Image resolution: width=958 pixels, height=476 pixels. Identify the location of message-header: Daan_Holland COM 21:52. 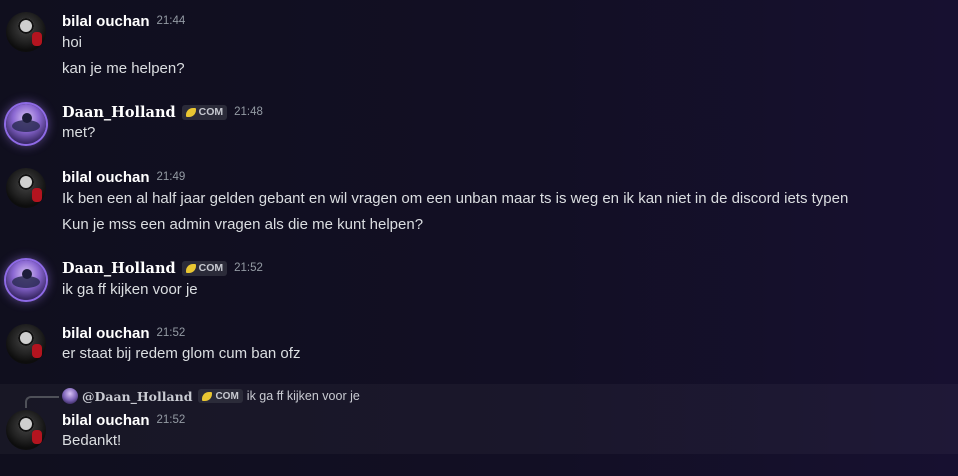
(162, 268).